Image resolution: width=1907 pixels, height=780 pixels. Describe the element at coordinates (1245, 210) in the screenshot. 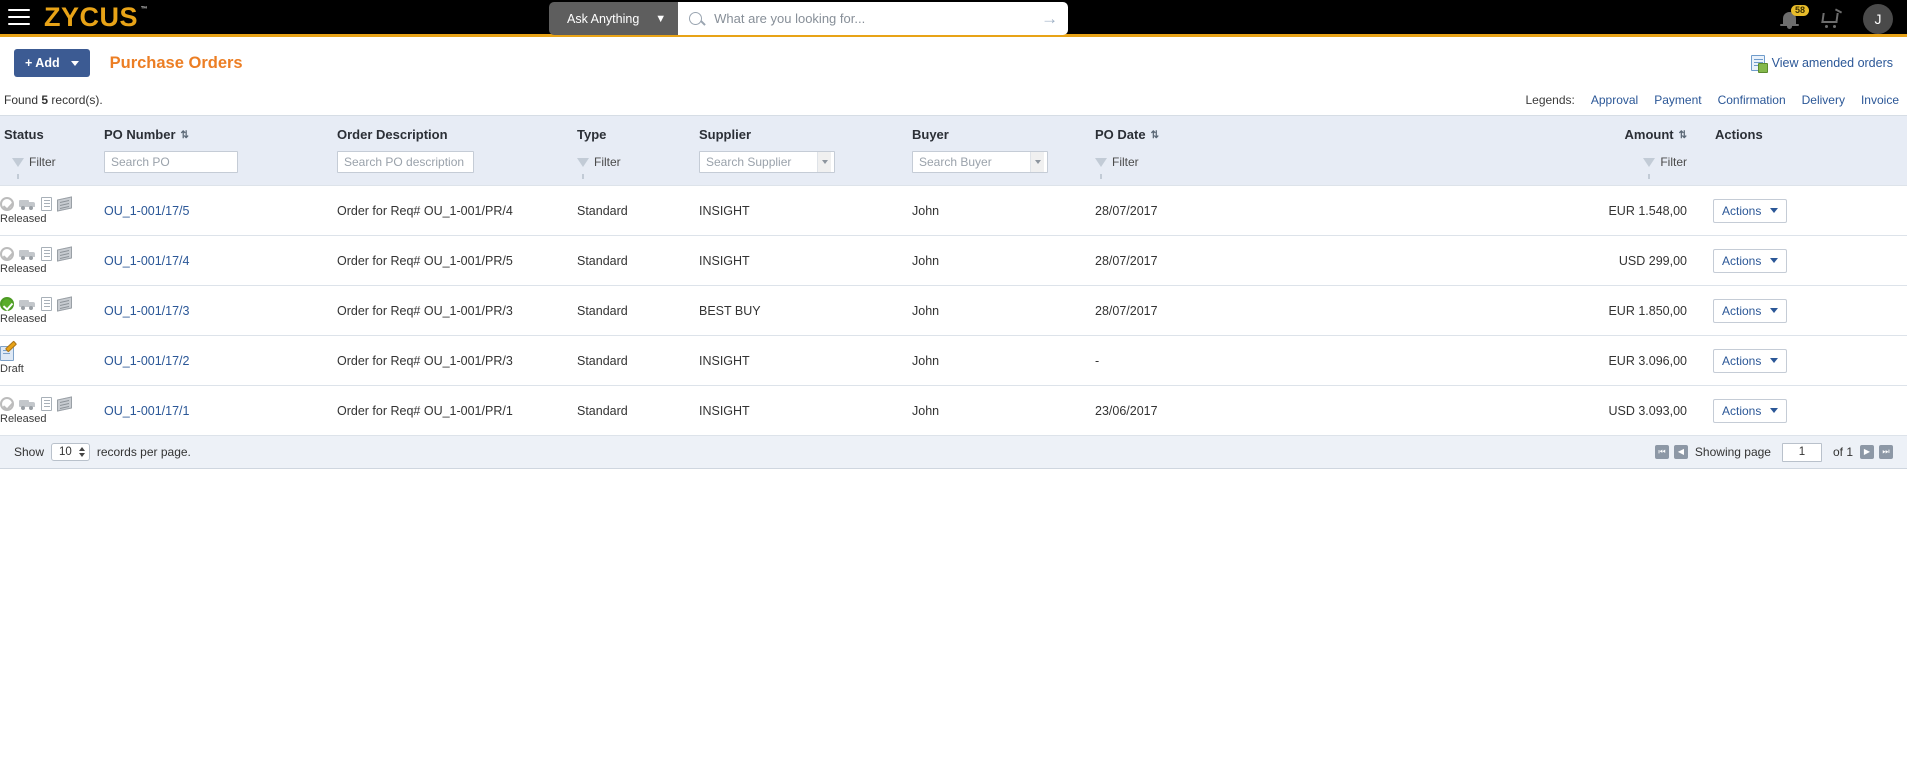

I see `cell-po-date: 28/07/2017` at that location.